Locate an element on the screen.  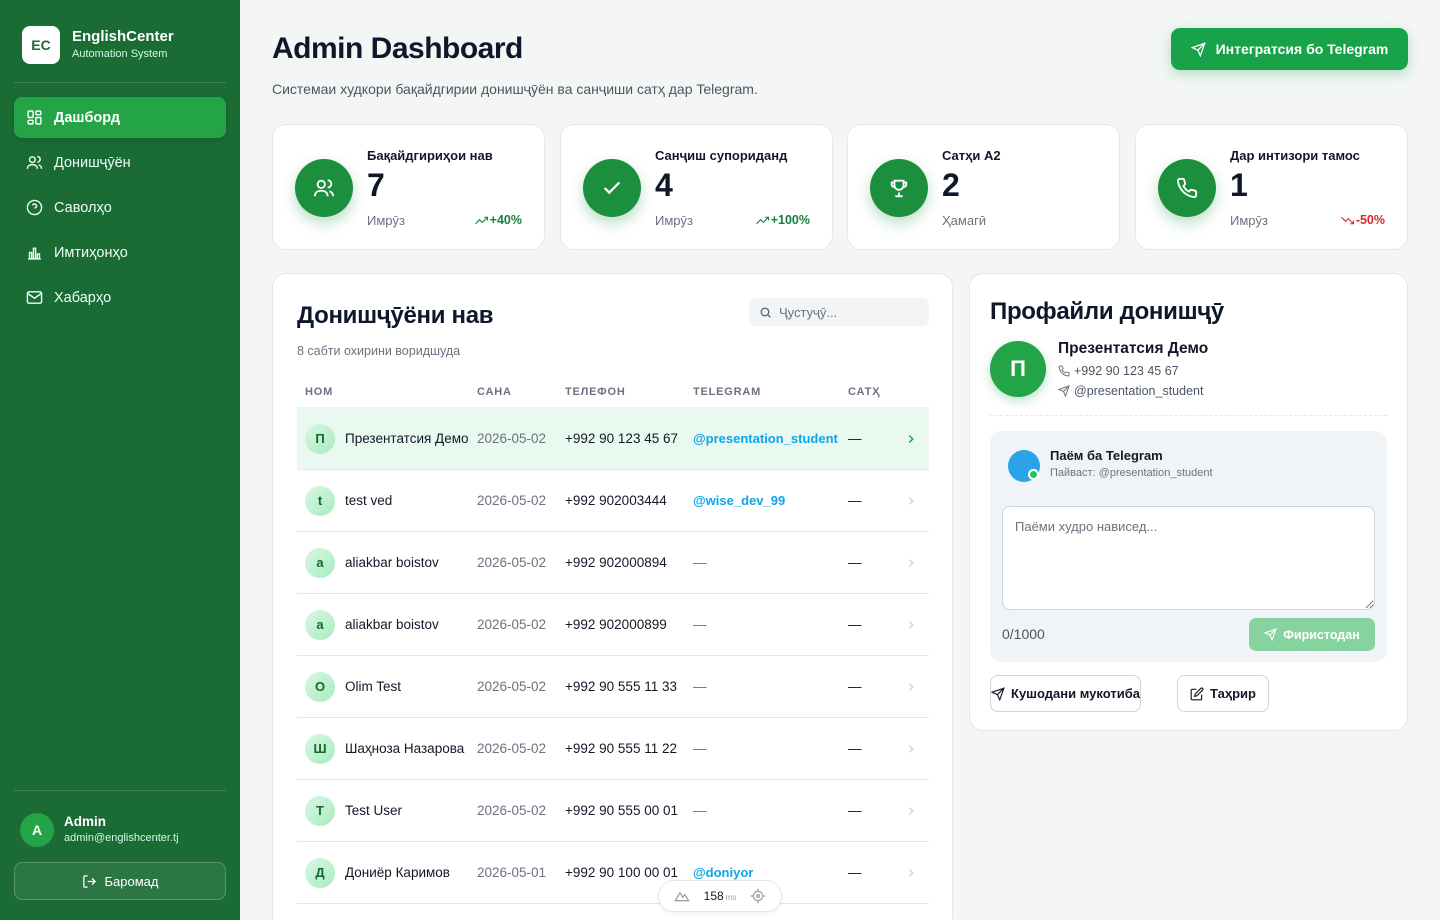
profile-divider is located at coordinates (1188, 415).